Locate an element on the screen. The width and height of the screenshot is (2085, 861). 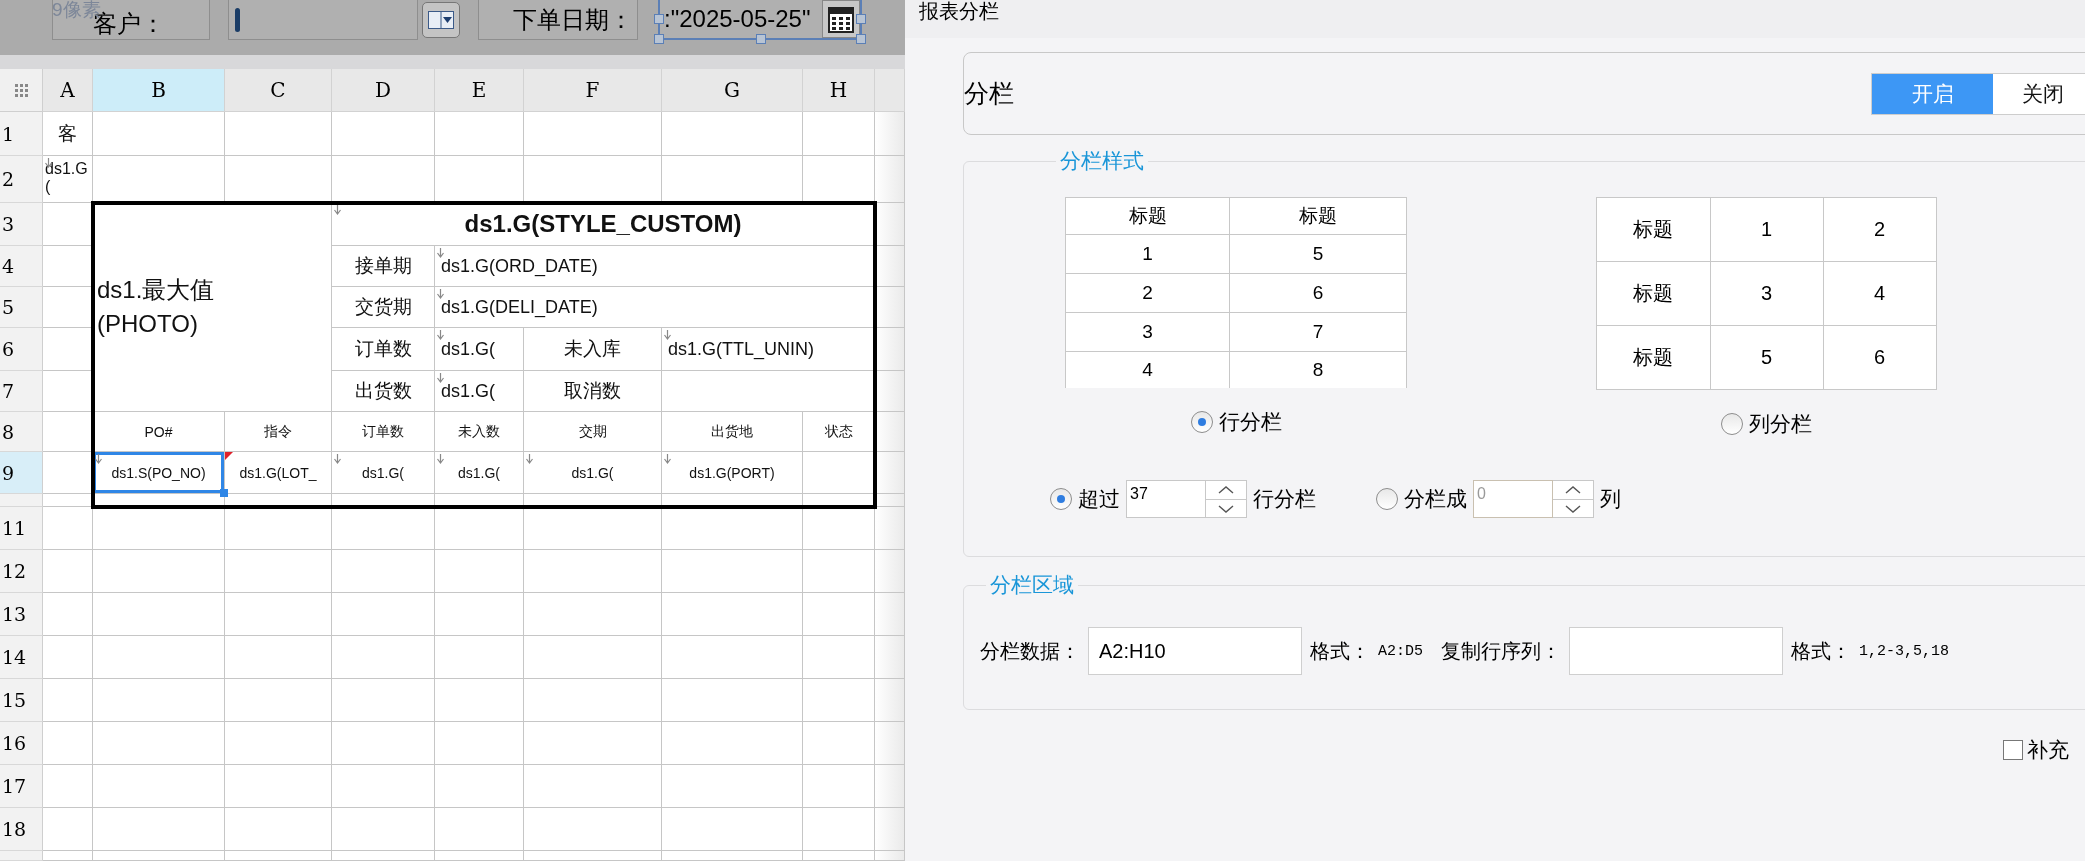
table-cell: ds1.G(PORT) is located at coordinates (732, 473).